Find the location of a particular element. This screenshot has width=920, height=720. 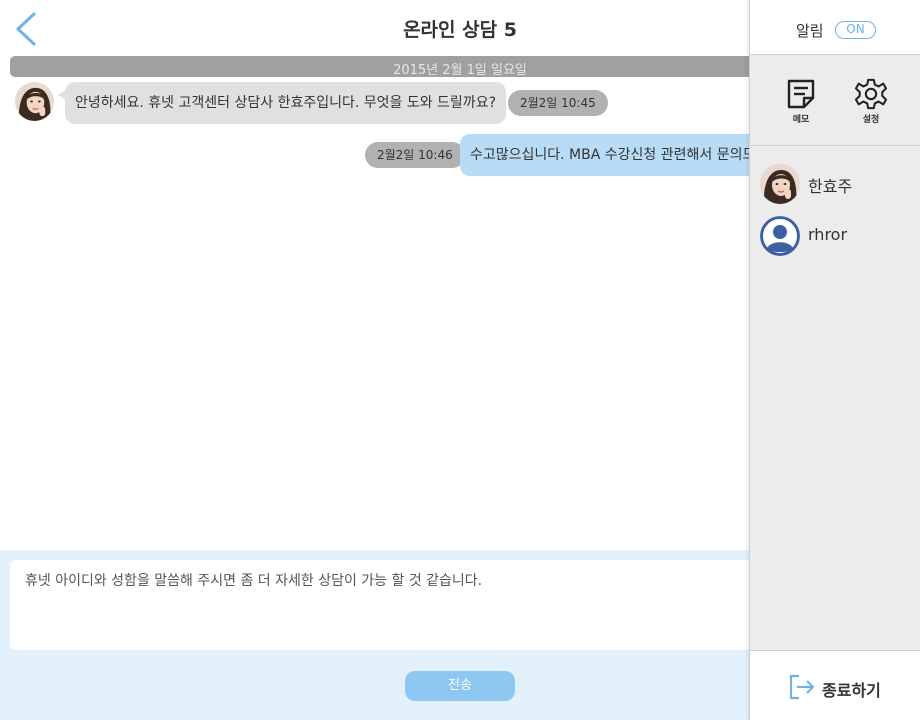

message-text: 수고많으십니다. MBA 수강신청 관련해서 문의드 is located at coordinates (610, 155).